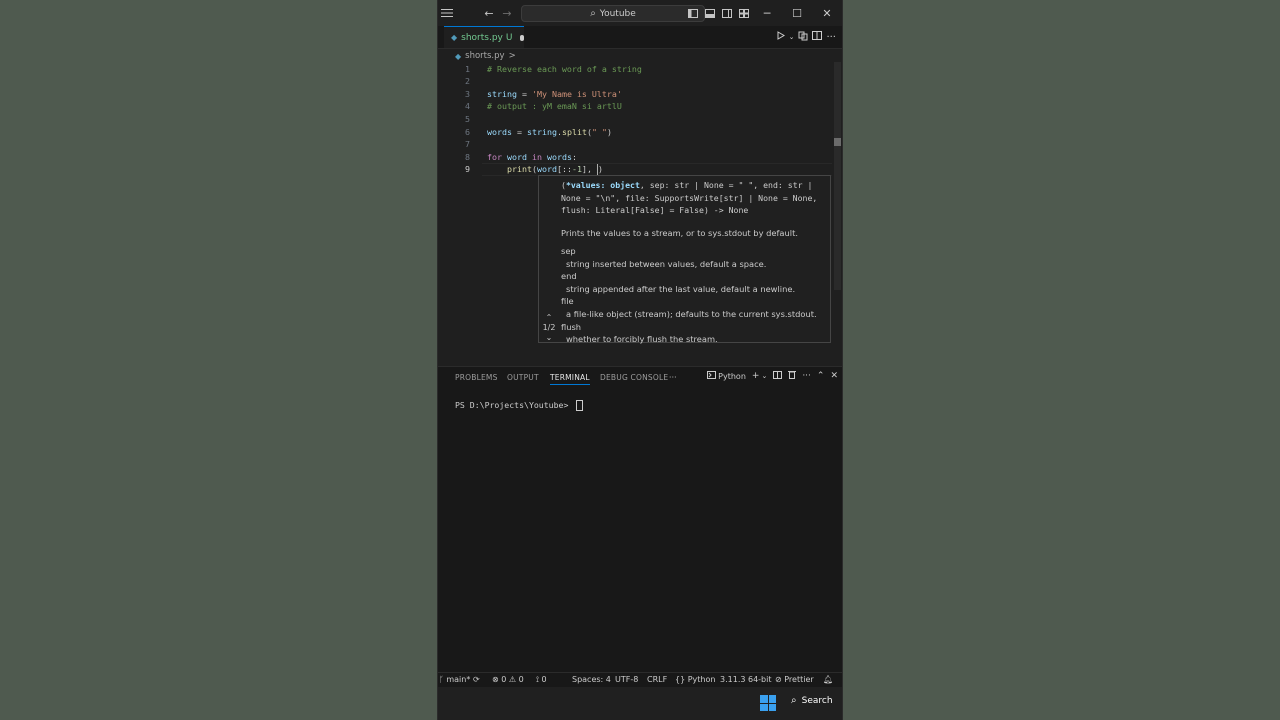 This screenshot has width=1280, height=720. Describe the element at coordinates (732, 376) in the screenshot. I see `terminal-shell-label: Python` at that location.